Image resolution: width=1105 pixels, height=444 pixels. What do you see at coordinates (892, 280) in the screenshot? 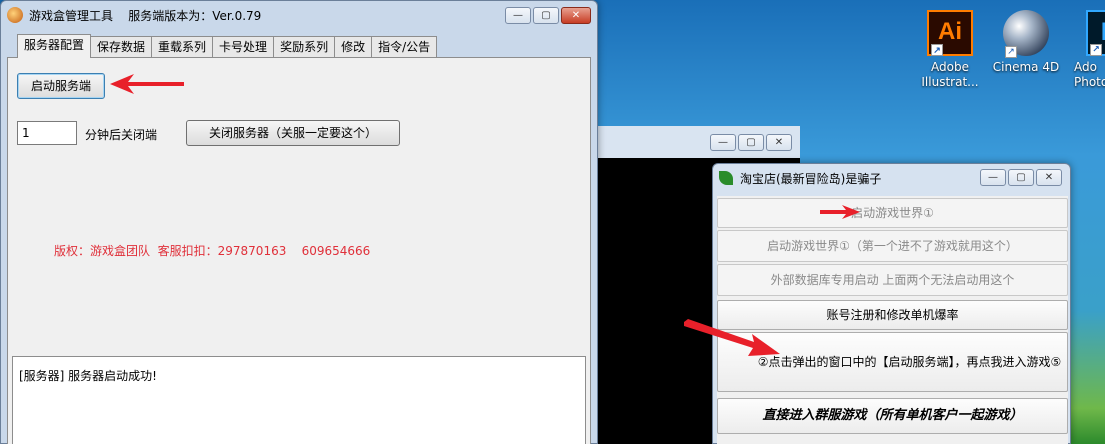
I see `external-db-start-button: 外部数据库专用启动 上面两个无法启动用这个` at bounding box center [892, 280].